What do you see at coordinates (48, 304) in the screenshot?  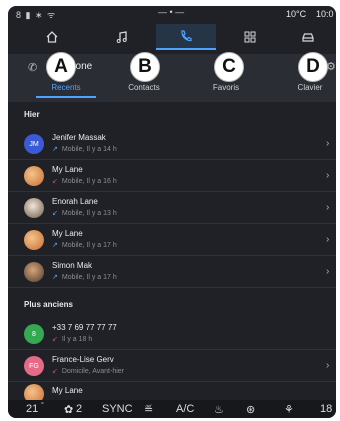 I see `section-header-older: Plus anciens` at bounding box center [48, 304].